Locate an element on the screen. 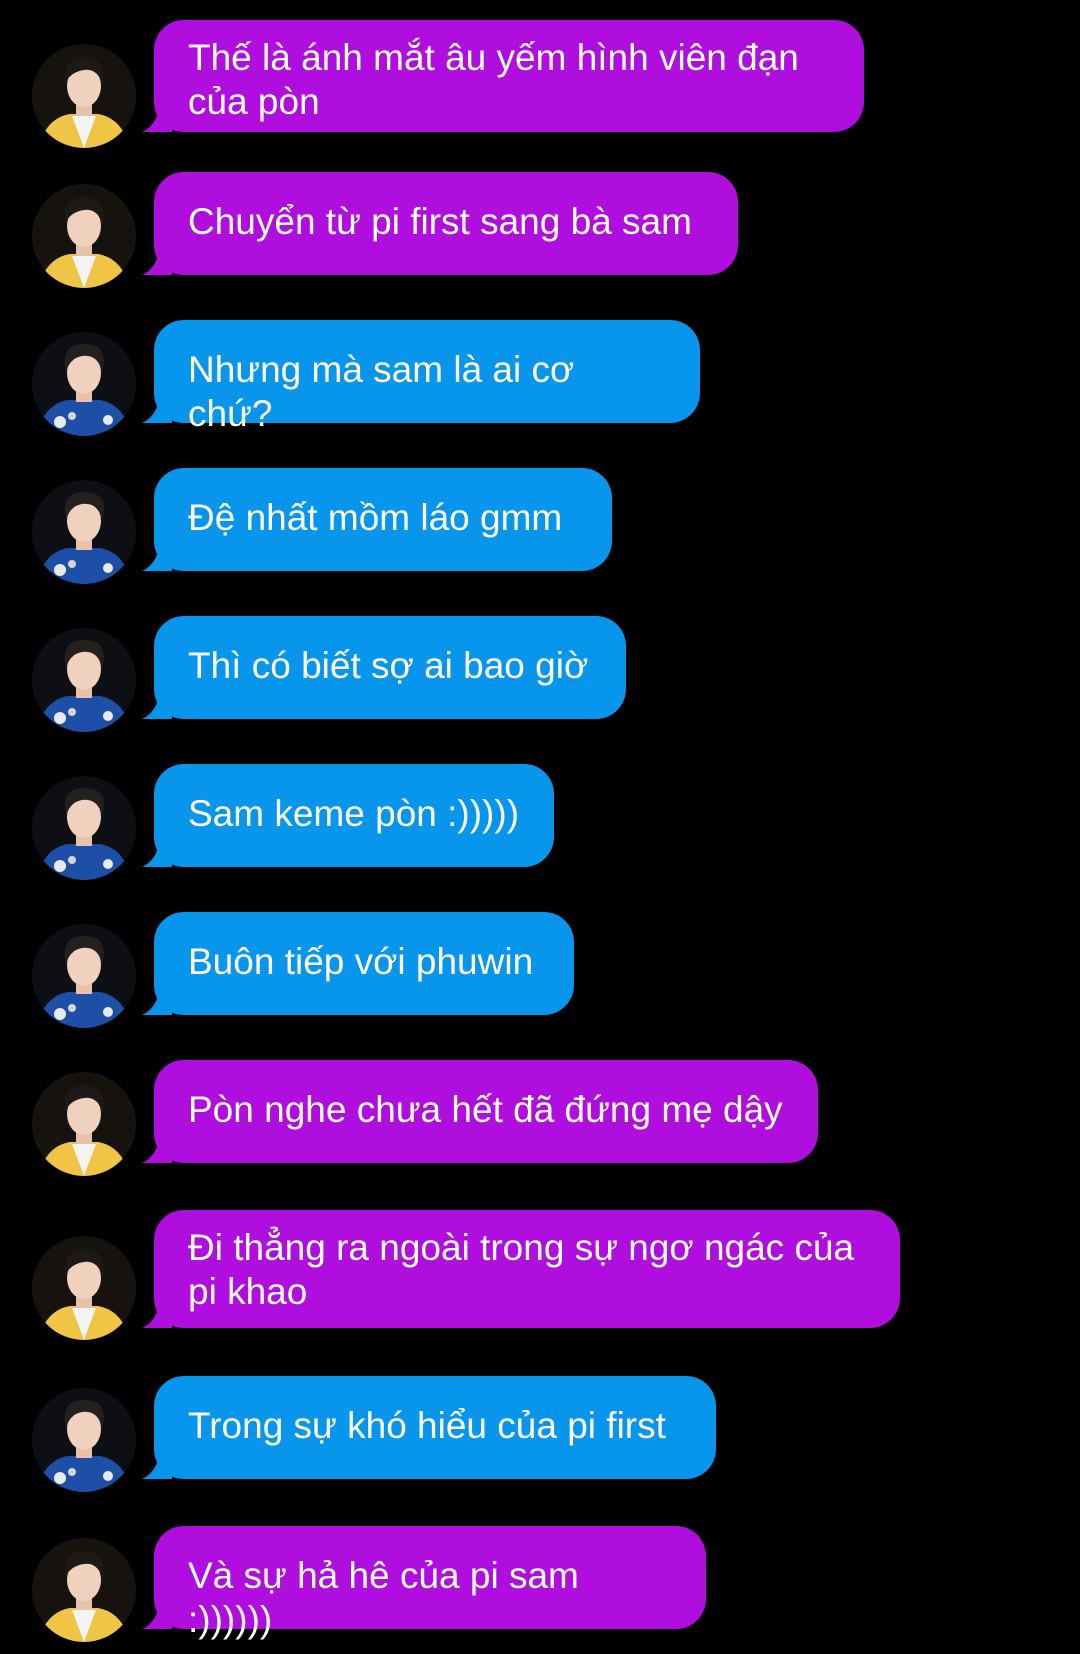  message-row: Đệ nhất mồm láo gmm is located at coordinates (540, 526).